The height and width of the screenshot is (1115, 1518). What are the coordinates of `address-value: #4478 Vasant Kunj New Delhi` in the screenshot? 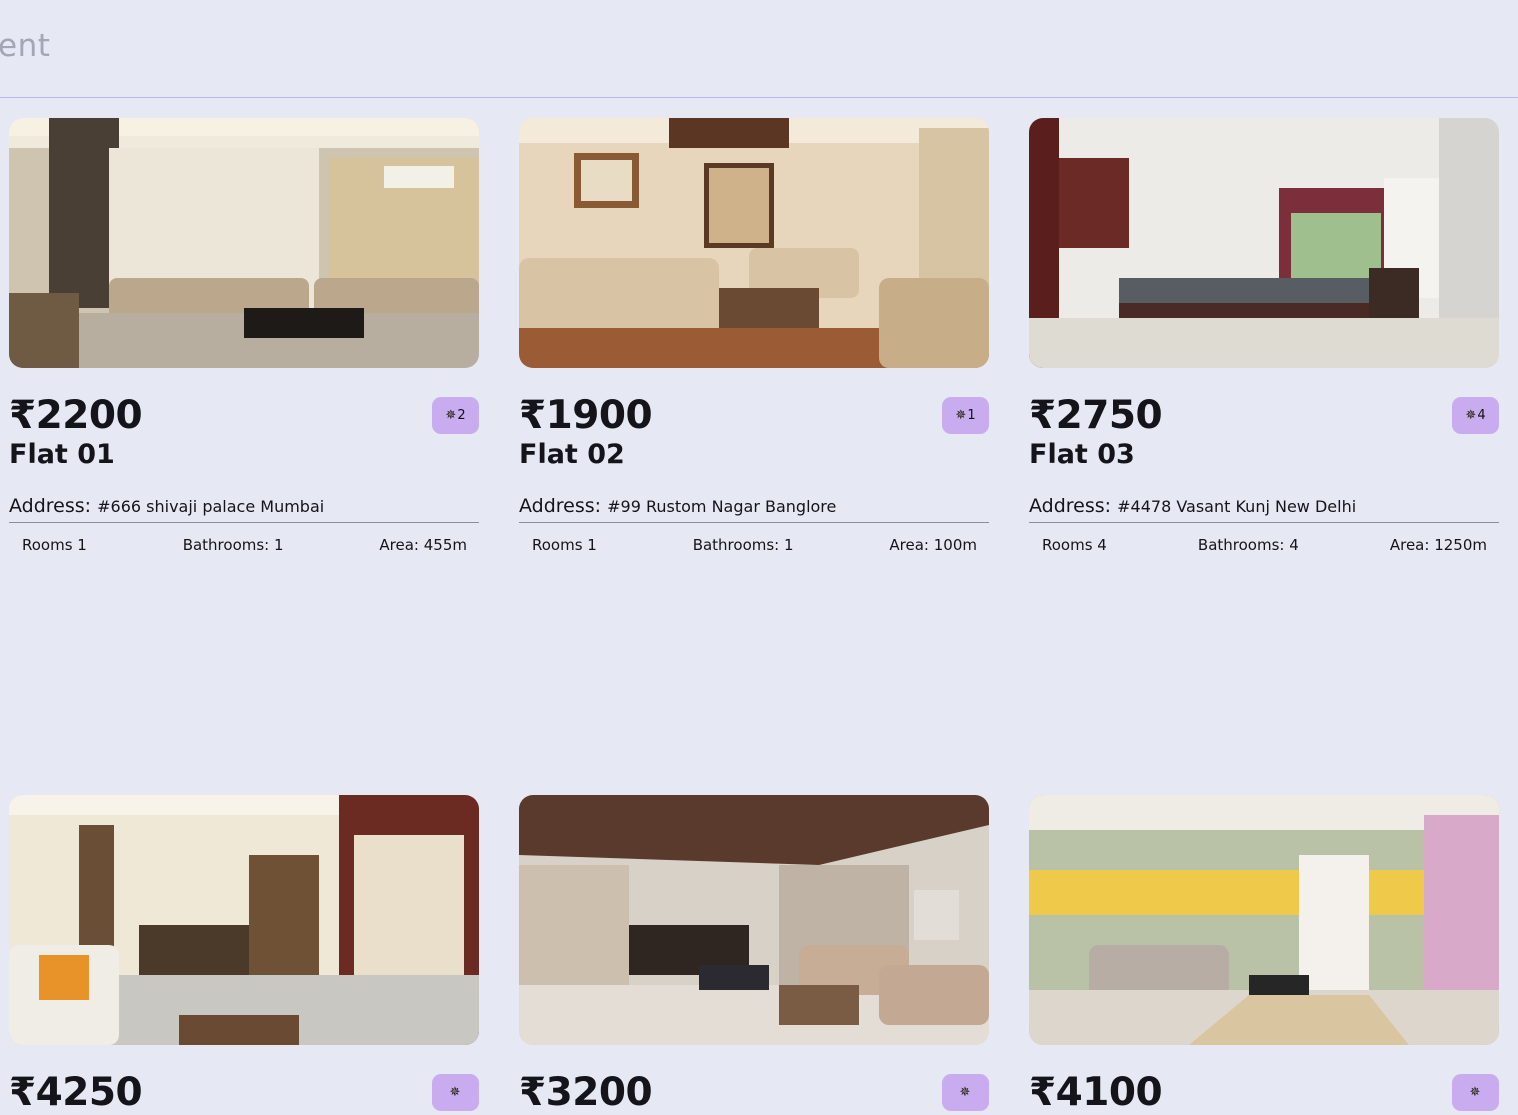 It's located at (1237, 506).